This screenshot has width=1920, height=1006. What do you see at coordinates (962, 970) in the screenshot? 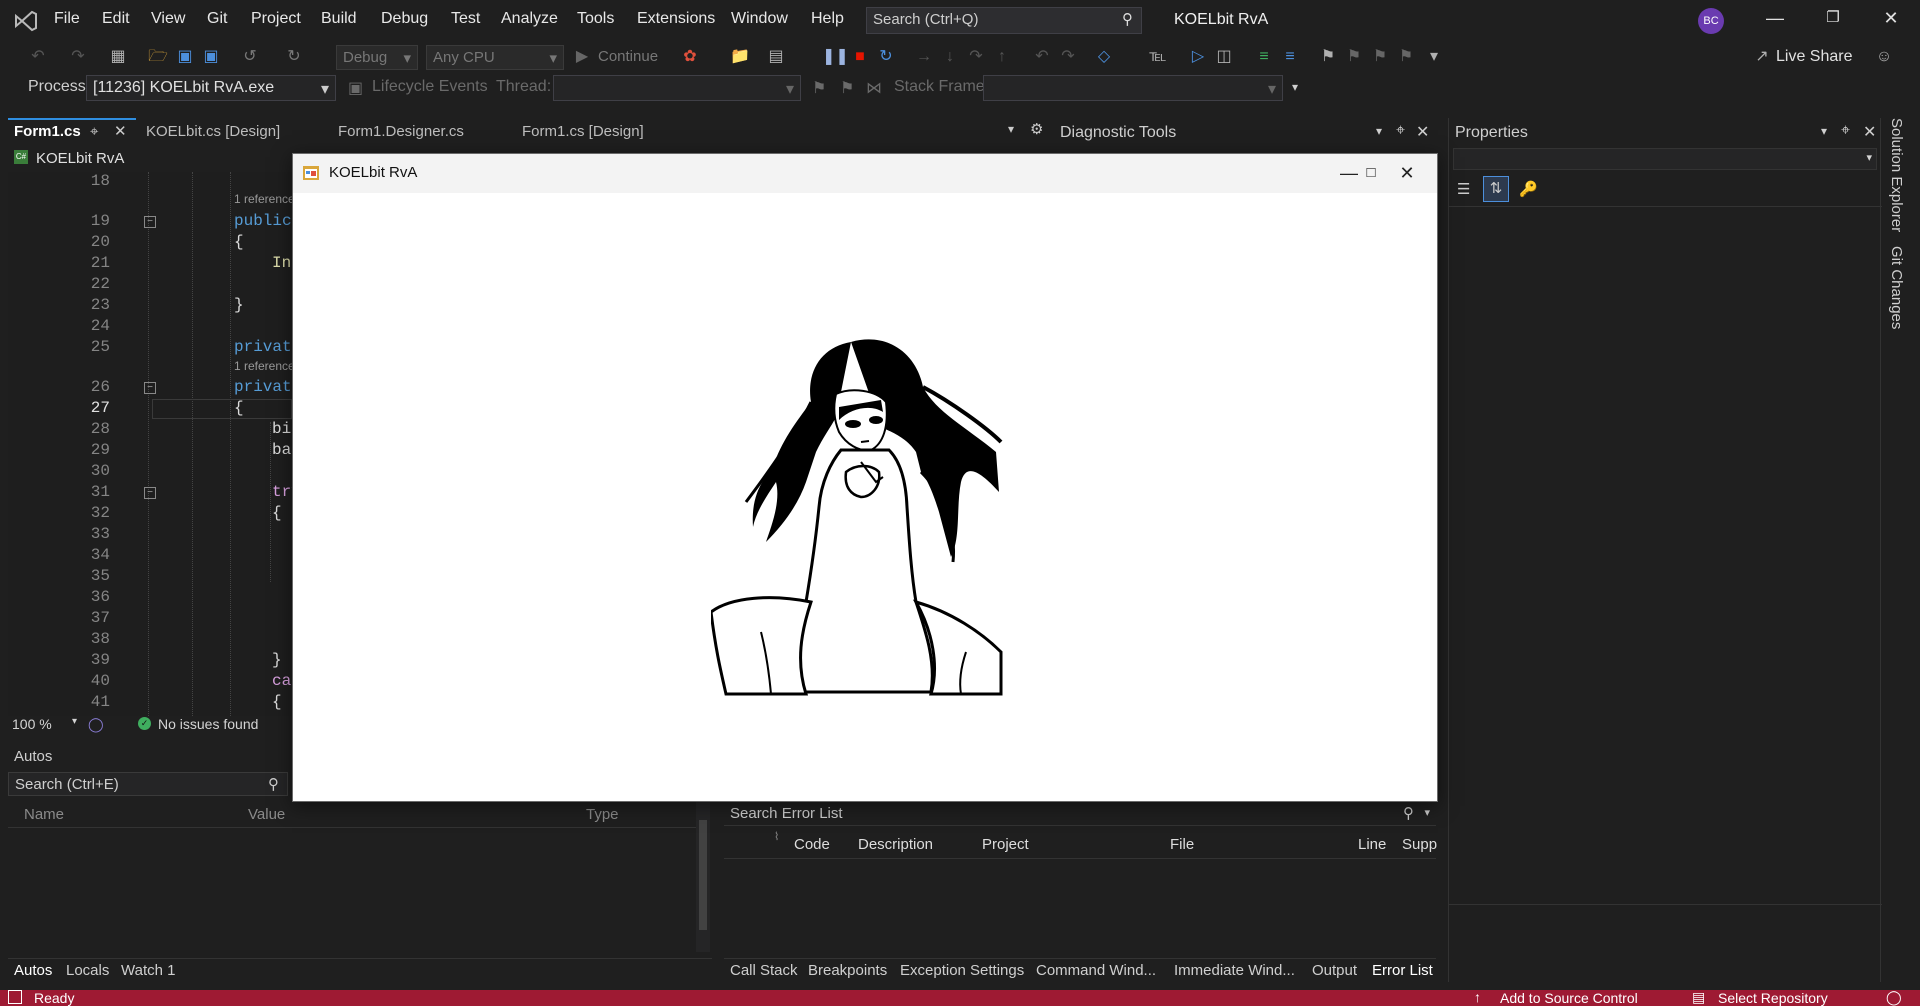
I see `tab-exception-settings: Exception Settings` at bounding box center [962, 970].